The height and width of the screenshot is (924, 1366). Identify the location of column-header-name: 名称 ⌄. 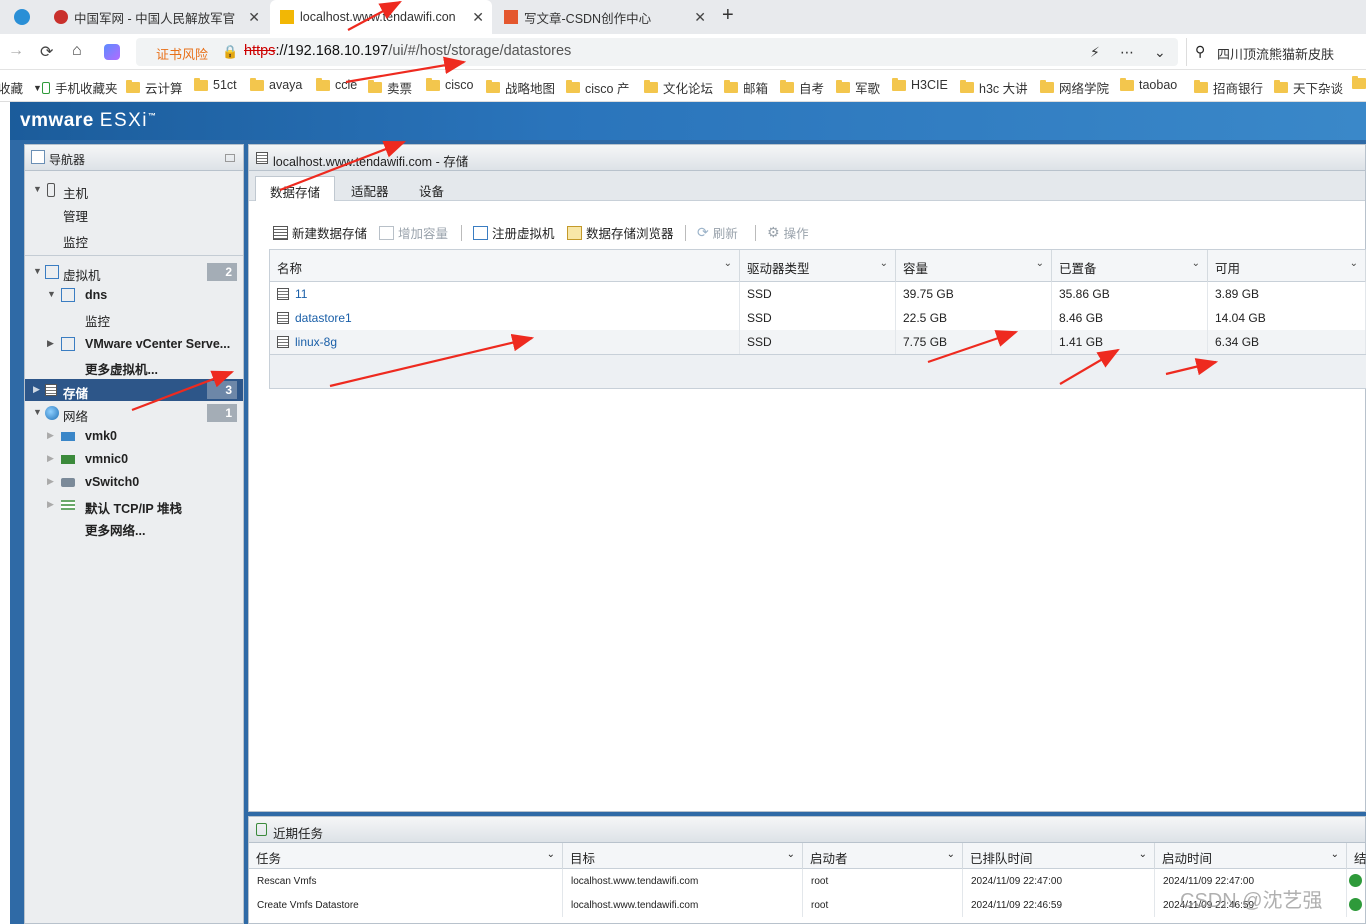
(505, 266).